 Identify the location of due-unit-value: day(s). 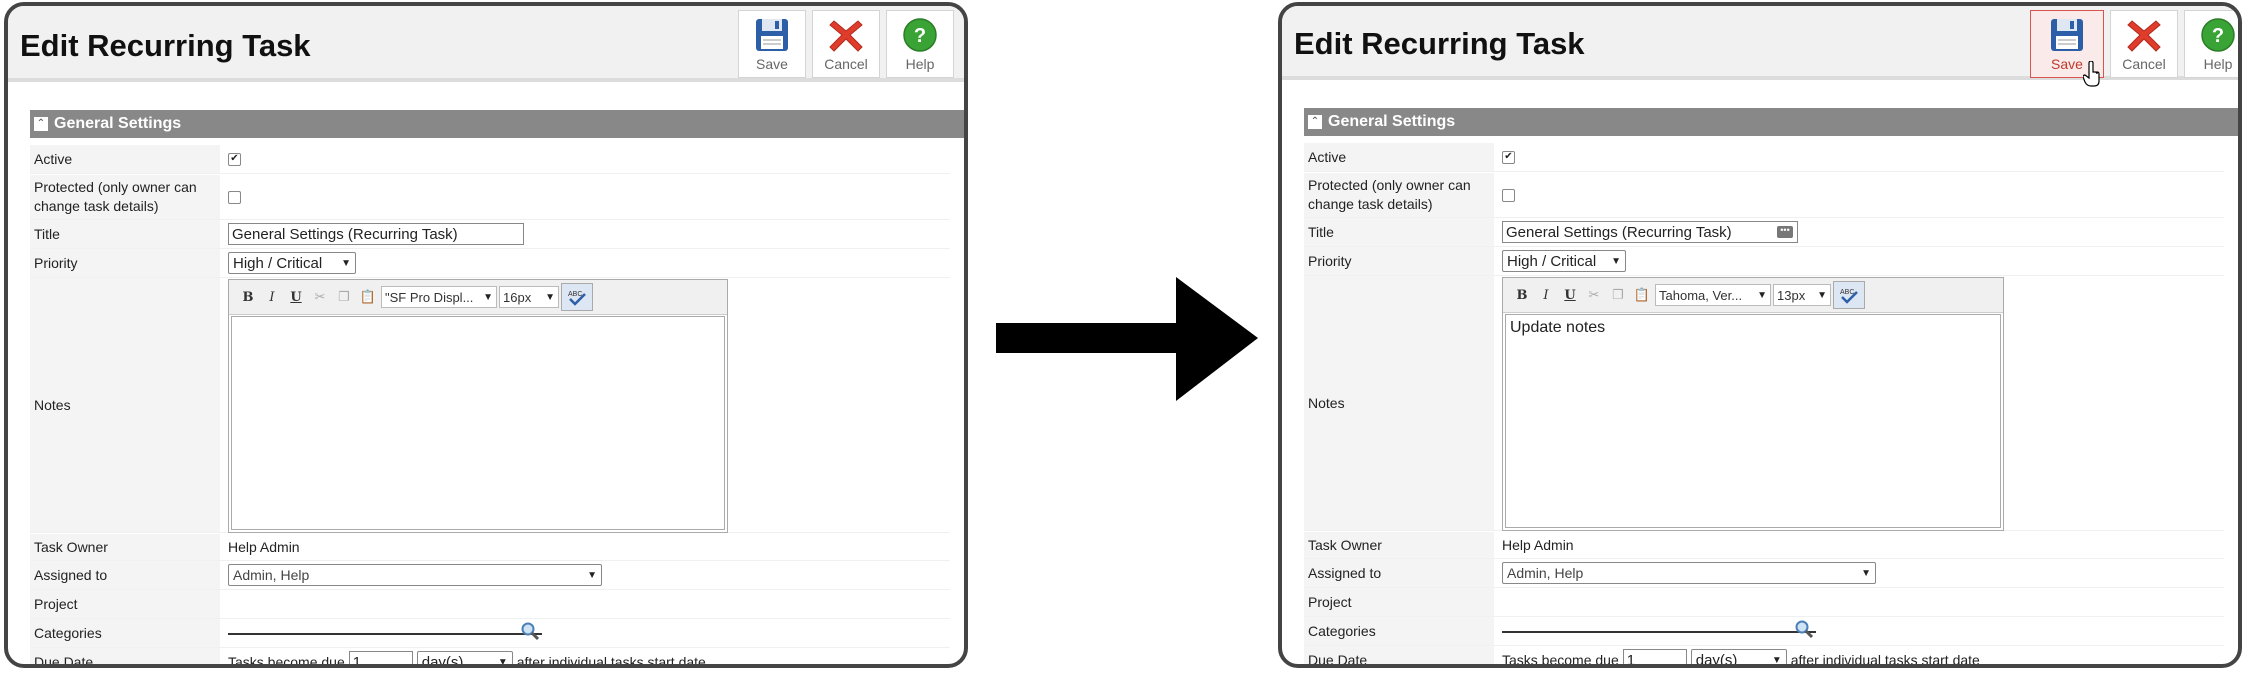
(442, 660).